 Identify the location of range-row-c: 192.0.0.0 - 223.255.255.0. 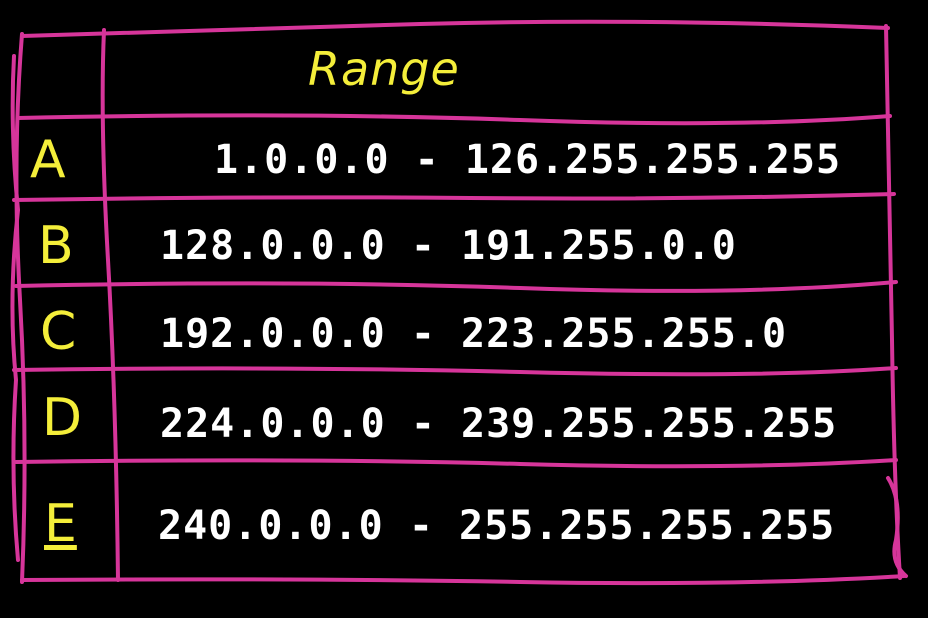
(474, 334).